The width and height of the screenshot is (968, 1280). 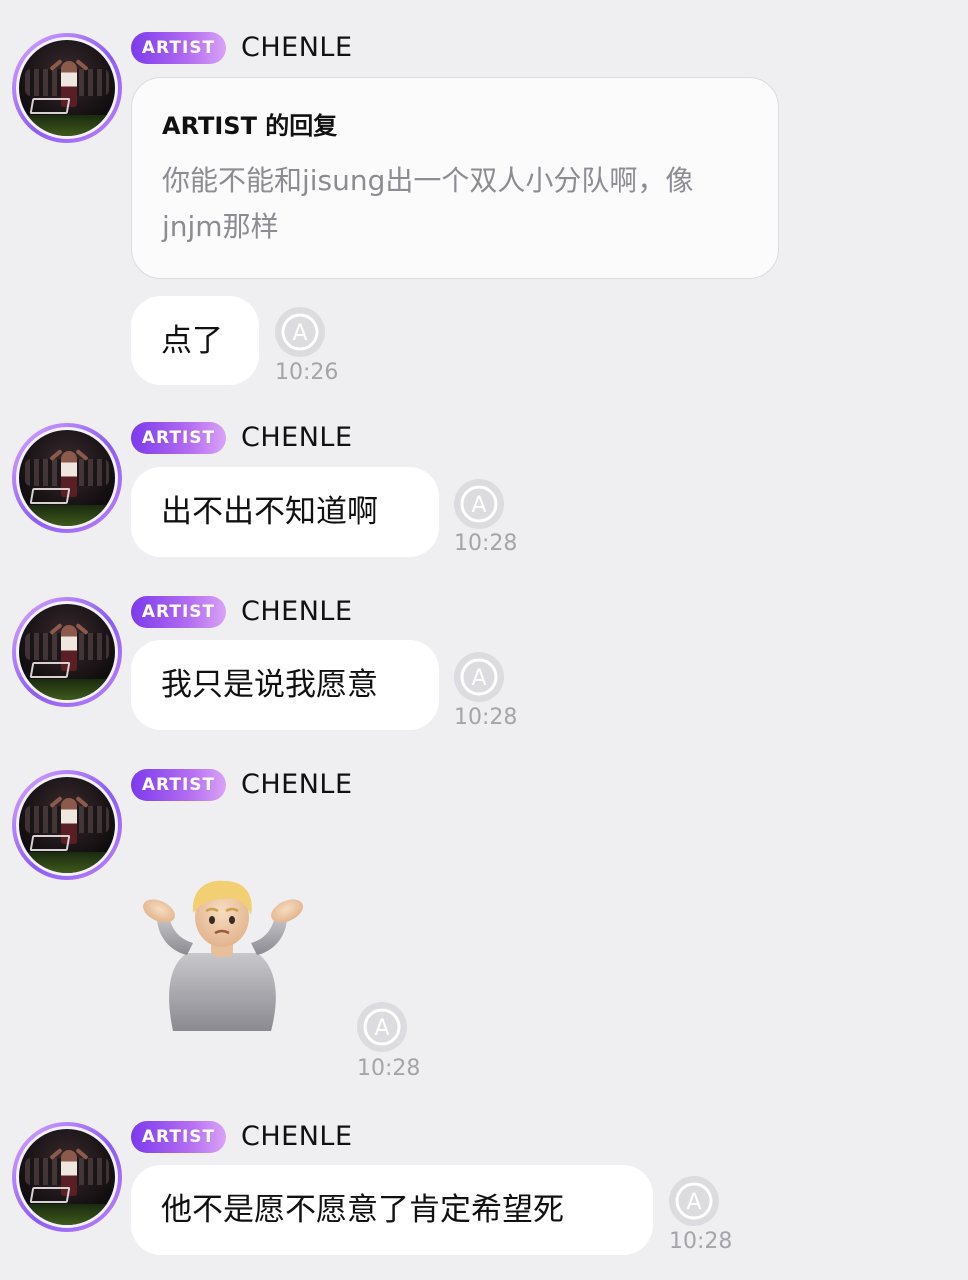 I want to click on timestamp: 10:26, so click(x=307, y=372).